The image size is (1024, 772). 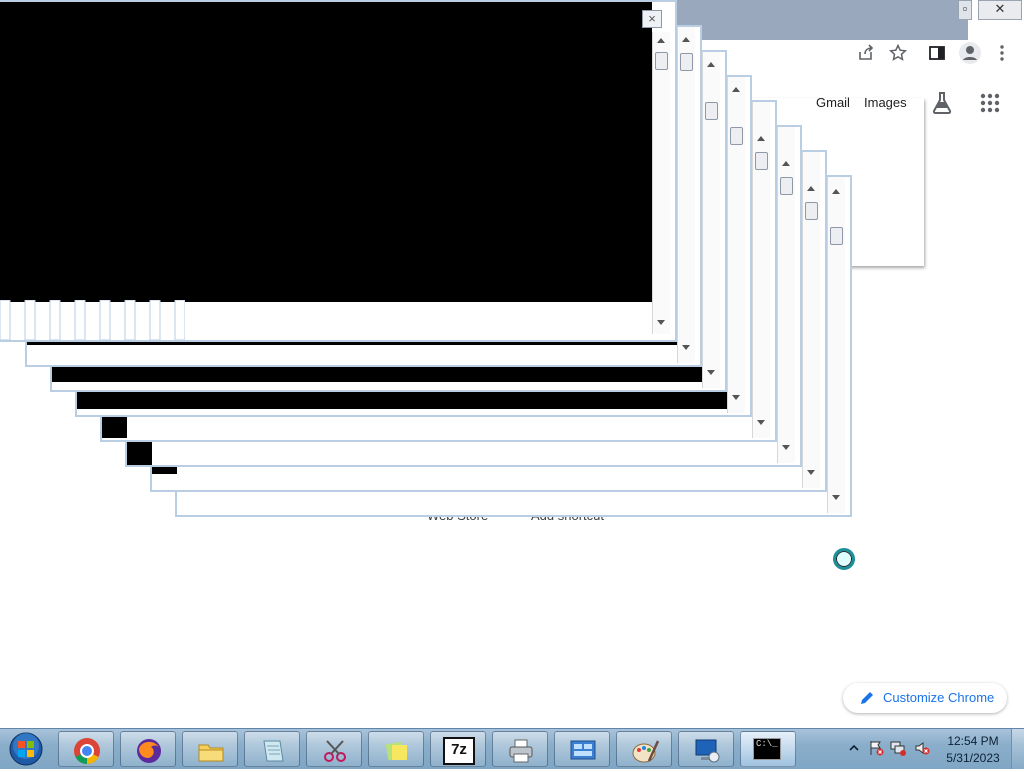 What do you see at coordinates (854, 748) in the screenshot?
I see `show-hidden-icons-chevron-icon` at bounding box center [854, 748].